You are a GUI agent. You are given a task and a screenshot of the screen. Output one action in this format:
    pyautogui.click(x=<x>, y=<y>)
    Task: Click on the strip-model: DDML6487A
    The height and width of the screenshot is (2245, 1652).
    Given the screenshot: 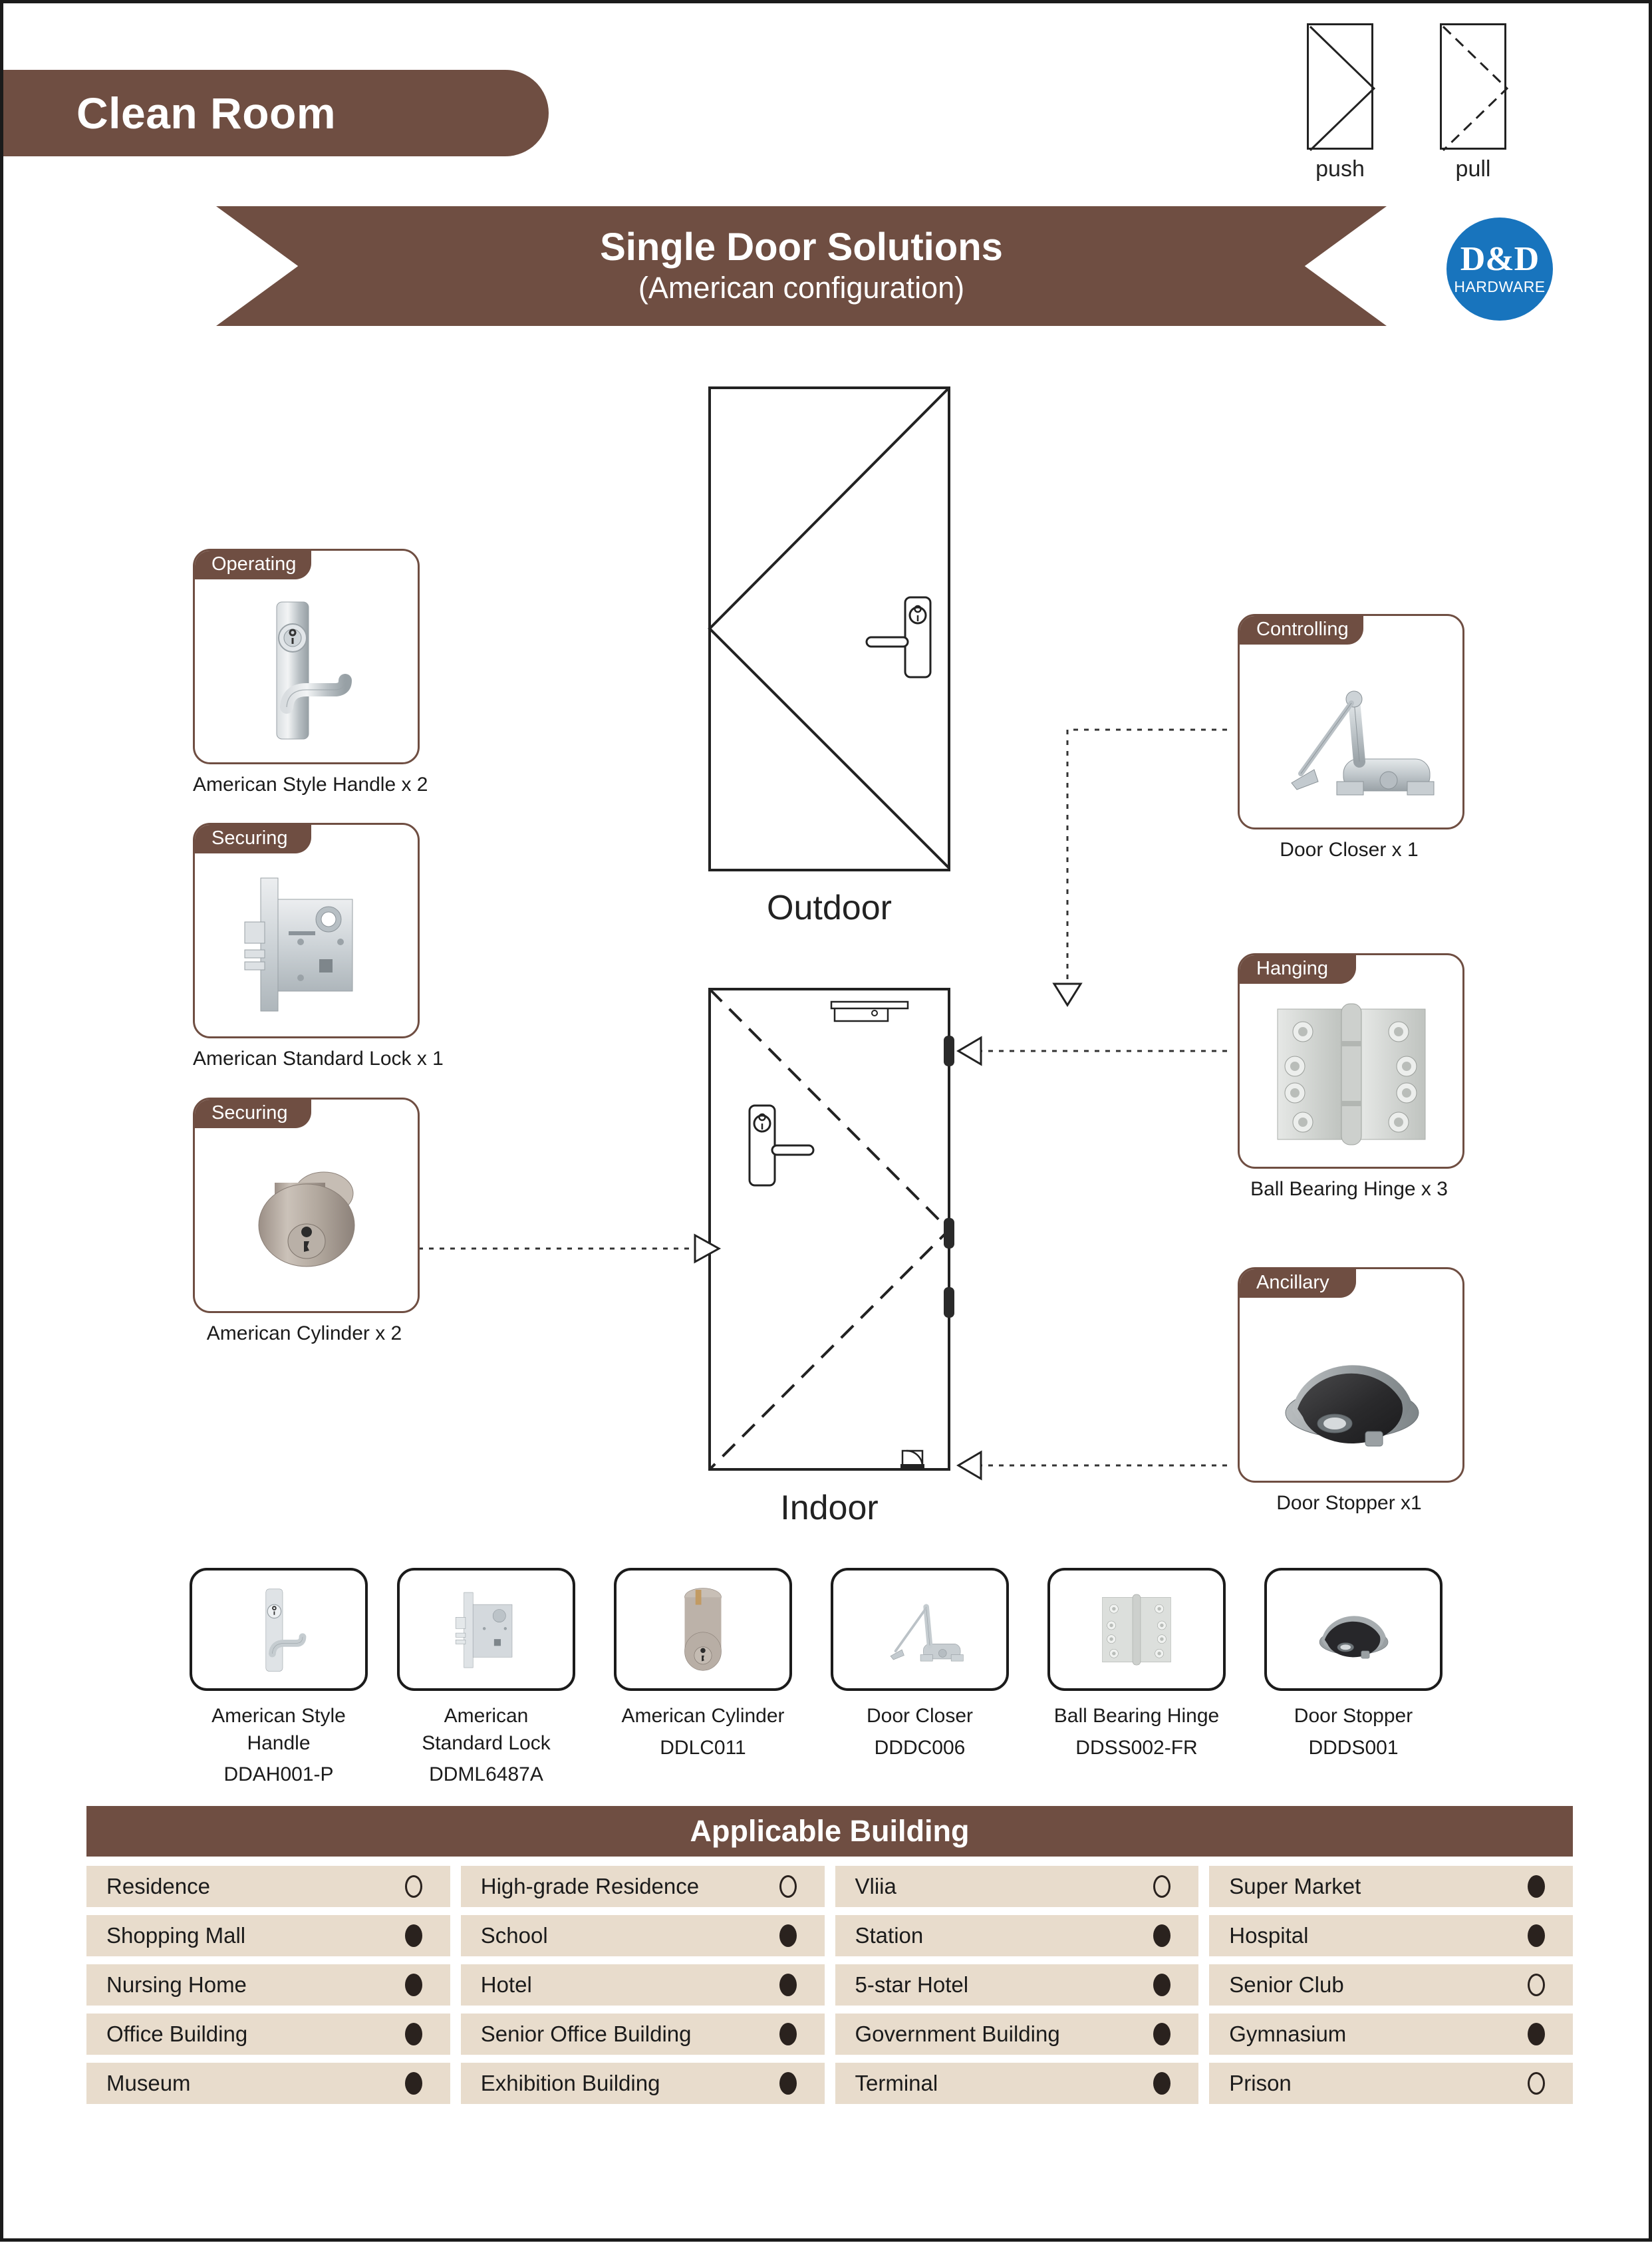 What is the action you would take?
    pyautogui.click(x=486, y=1774)
    